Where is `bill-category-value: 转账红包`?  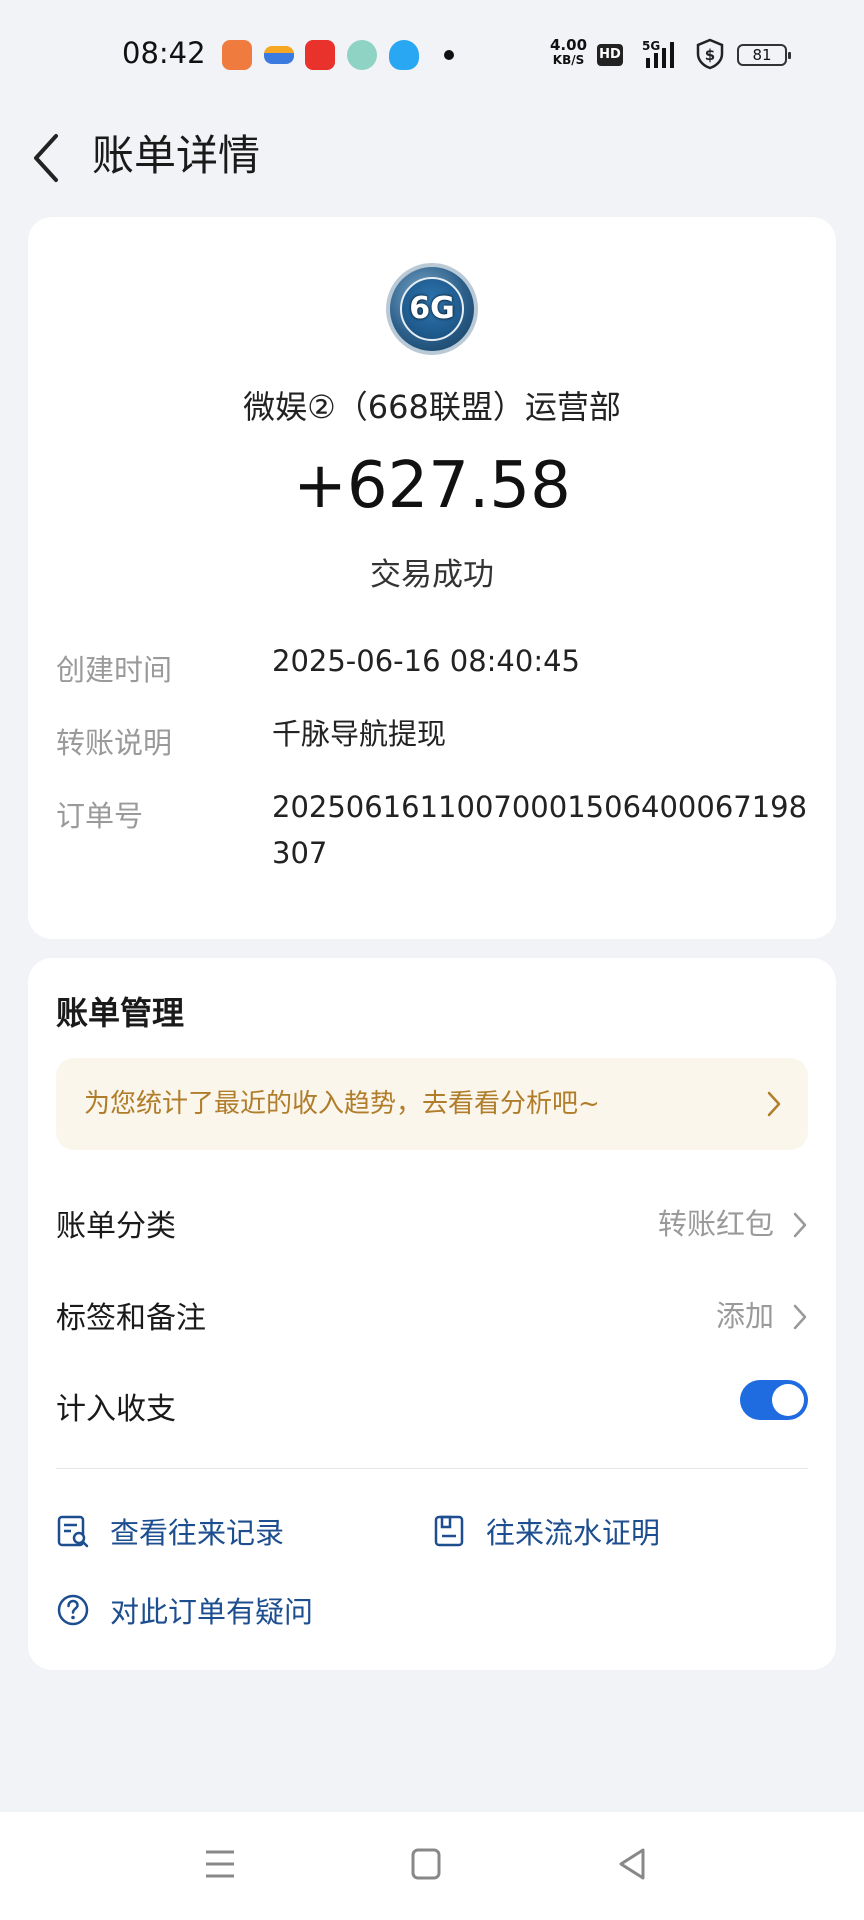 bill-category-value: 转账红包 is located at coordinates (715, 1224).